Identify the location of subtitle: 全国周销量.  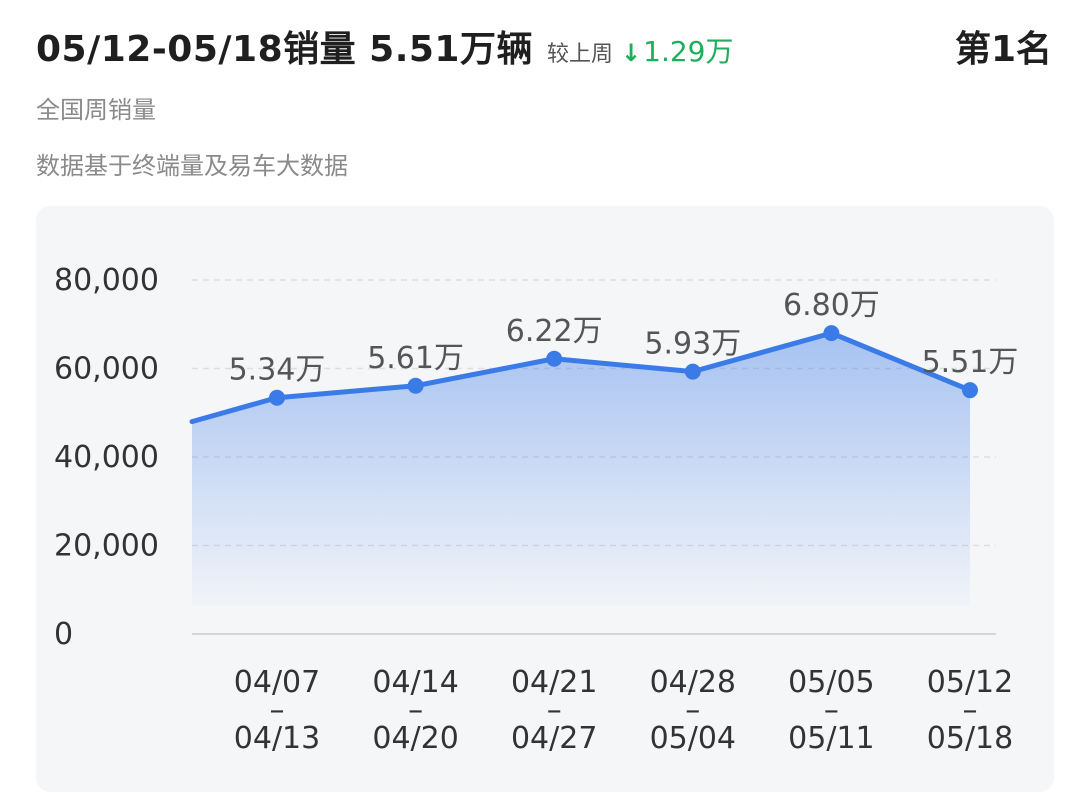
(96, 110).